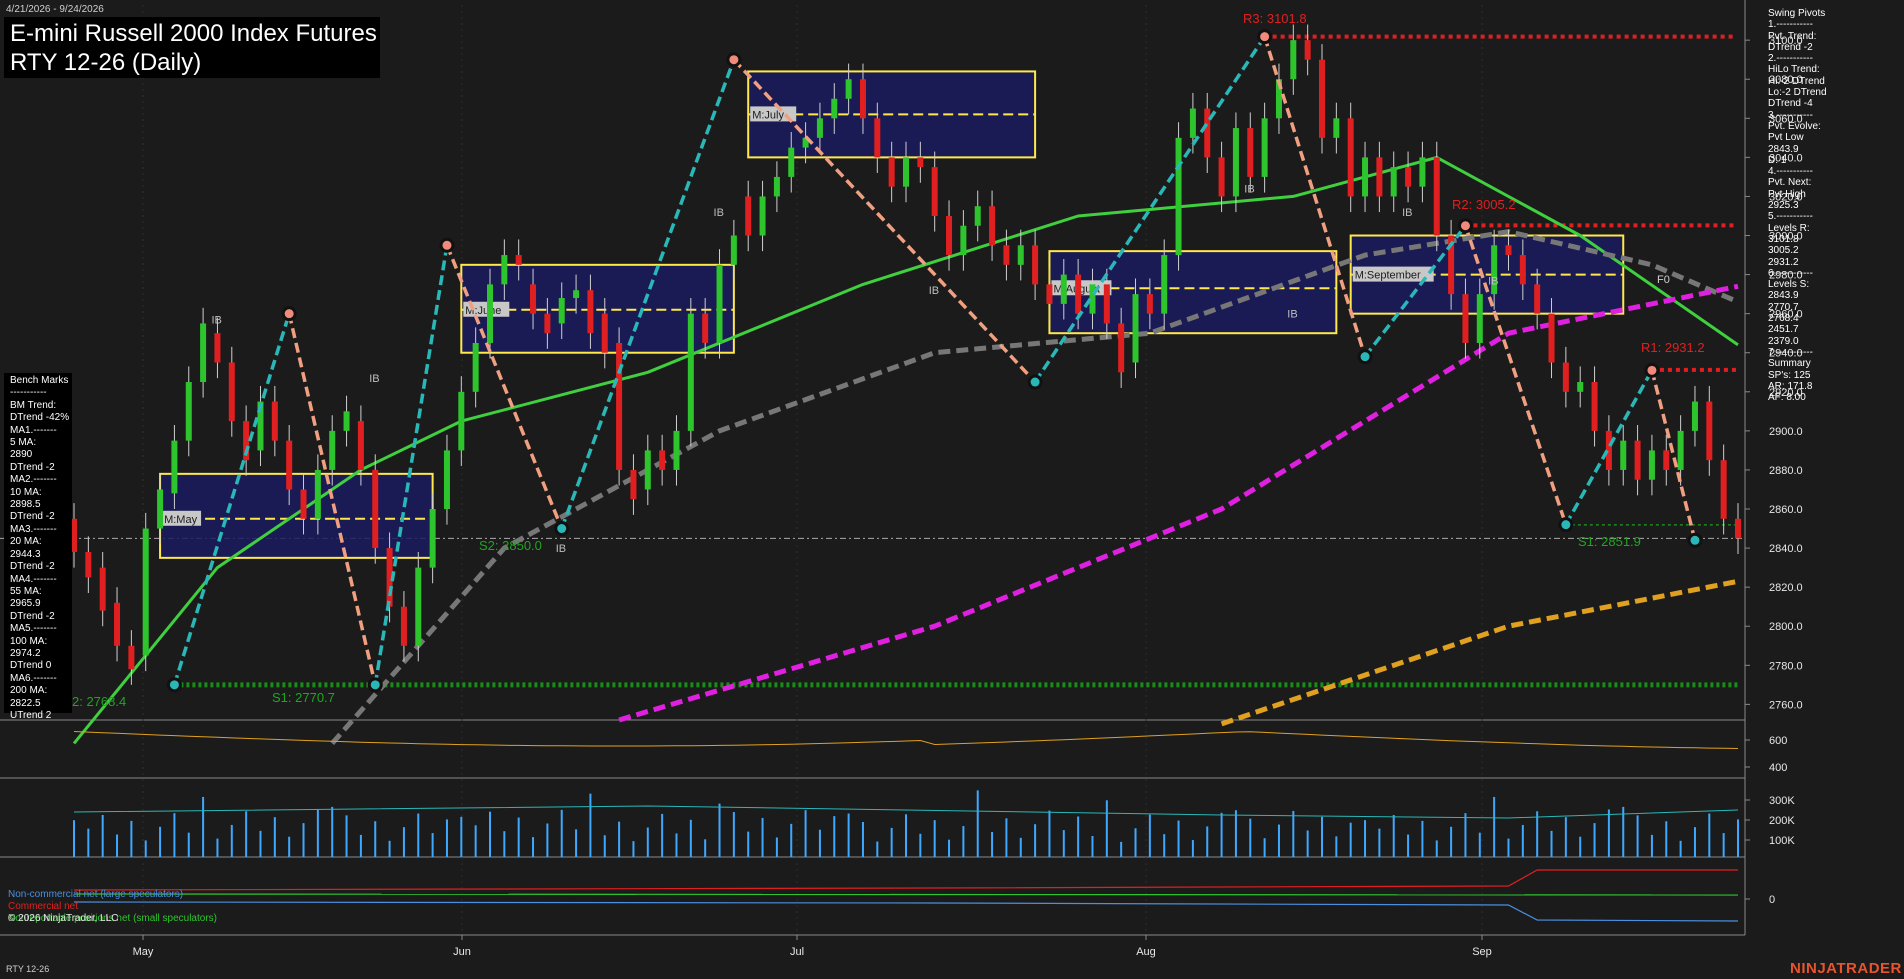 The width and height of the screenshot is (1904, 979). What do you see at coordinates (1796, 81) in the screenshot?
I see `swing-pivot-line: Hi:-2 DTrend` at bounding box center [1796, 81].